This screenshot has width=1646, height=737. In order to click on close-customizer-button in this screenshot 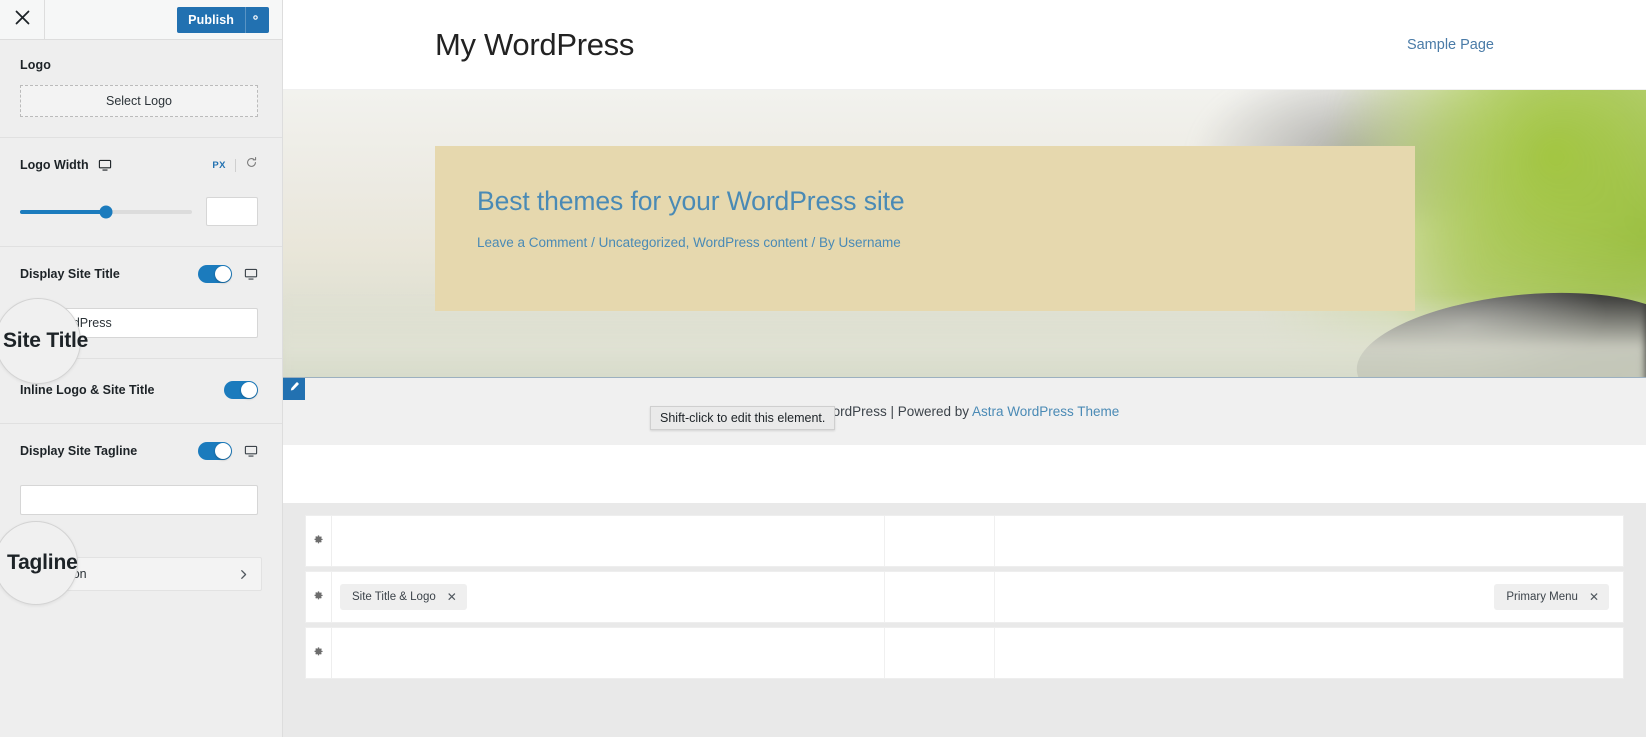, I will do `click(22, 20)`.